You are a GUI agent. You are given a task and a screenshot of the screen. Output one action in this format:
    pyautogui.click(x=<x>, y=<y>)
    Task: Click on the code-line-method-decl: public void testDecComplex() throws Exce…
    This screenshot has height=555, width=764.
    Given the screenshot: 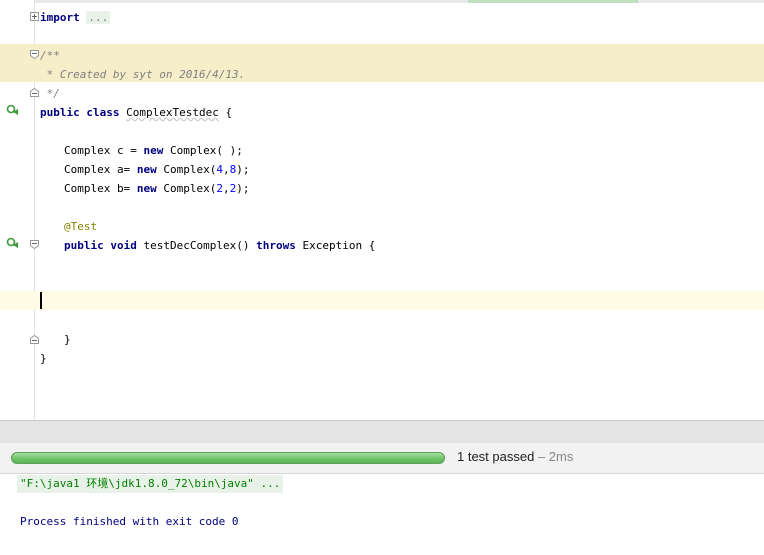 What is the action you would take?
    pyautogui.click(x=219, y=245)
    